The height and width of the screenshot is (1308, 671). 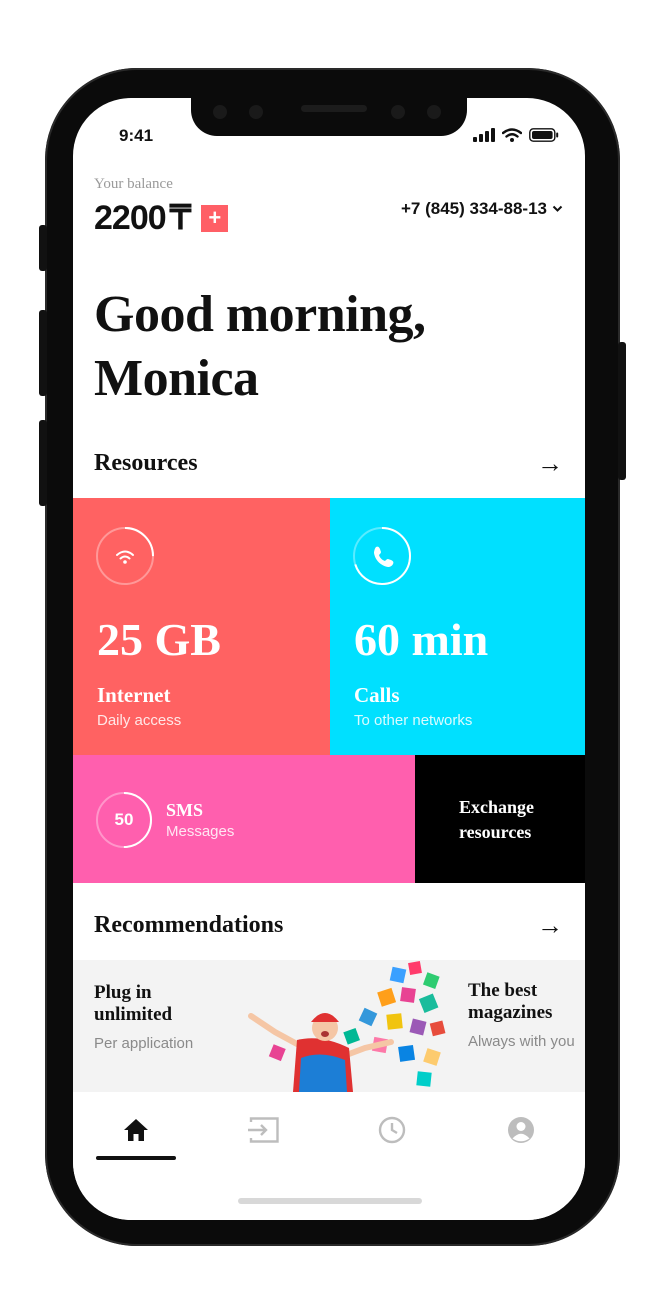 I want to click on recommendations-title: Recommendations, so click(x=189, y=925).